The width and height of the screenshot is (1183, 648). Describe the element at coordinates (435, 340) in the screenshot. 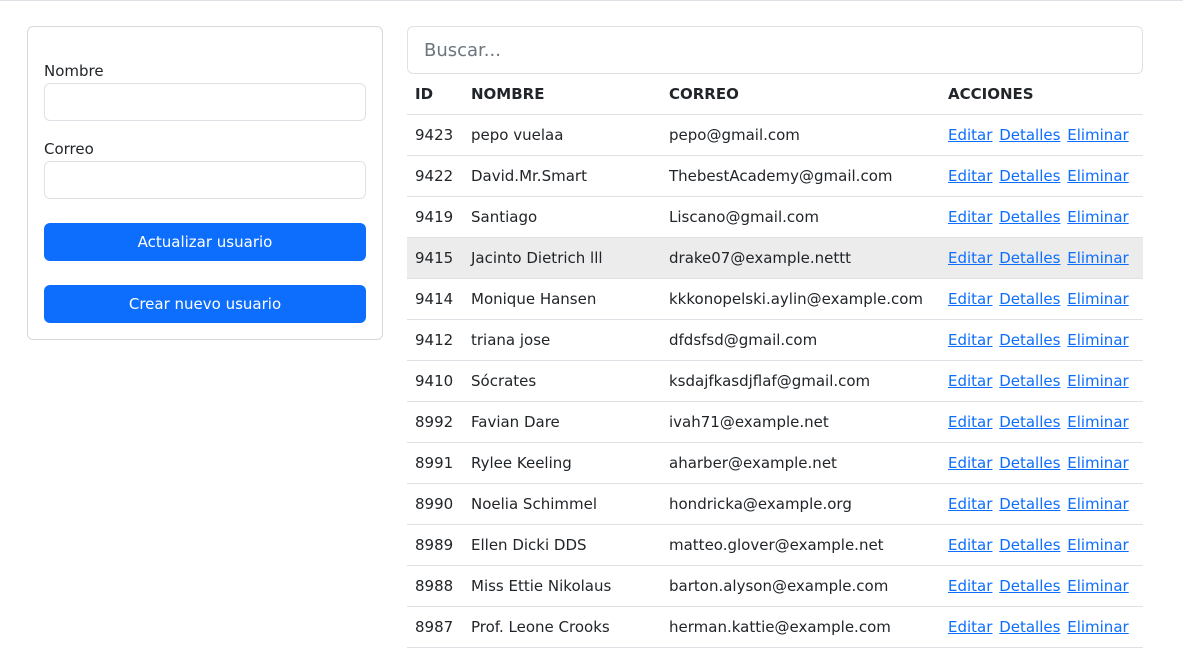

I see `row-id-cell: 9412` at that location.